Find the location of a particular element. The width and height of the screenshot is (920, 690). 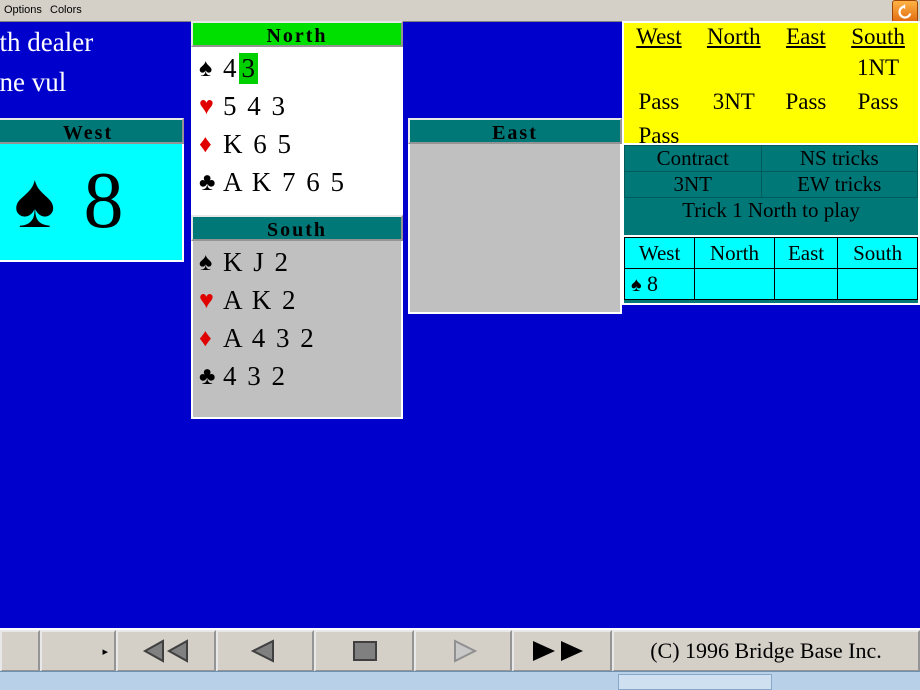

copyright-text: (C) 1996 Bridge Base Inc. is located at coordinates (766, 651).